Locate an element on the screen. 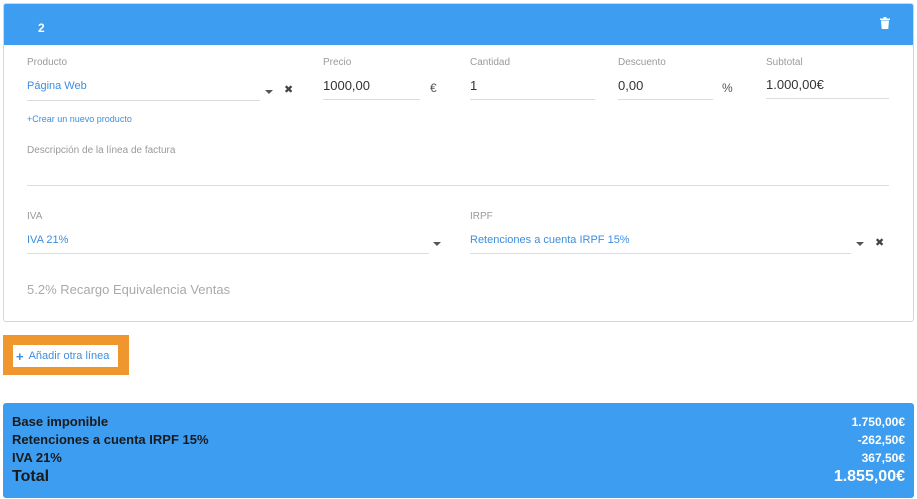  discount-underline is located at coordinates (665, 99).